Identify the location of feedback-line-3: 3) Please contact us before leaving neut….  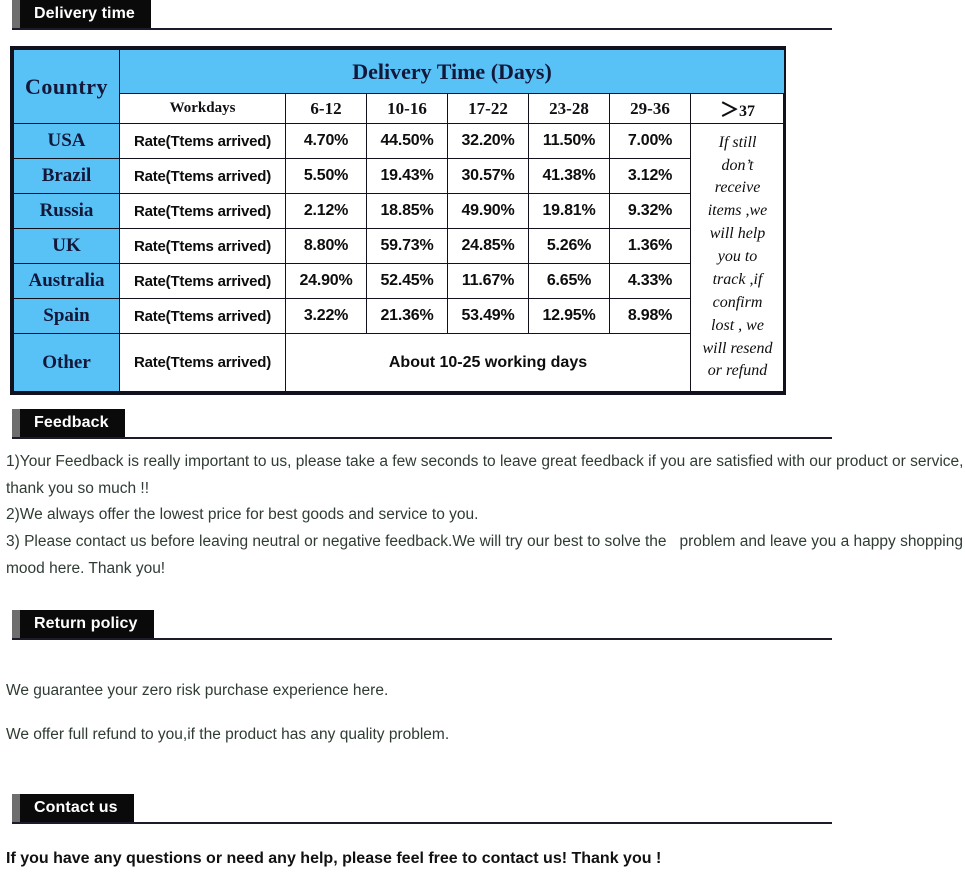
(484, 554).